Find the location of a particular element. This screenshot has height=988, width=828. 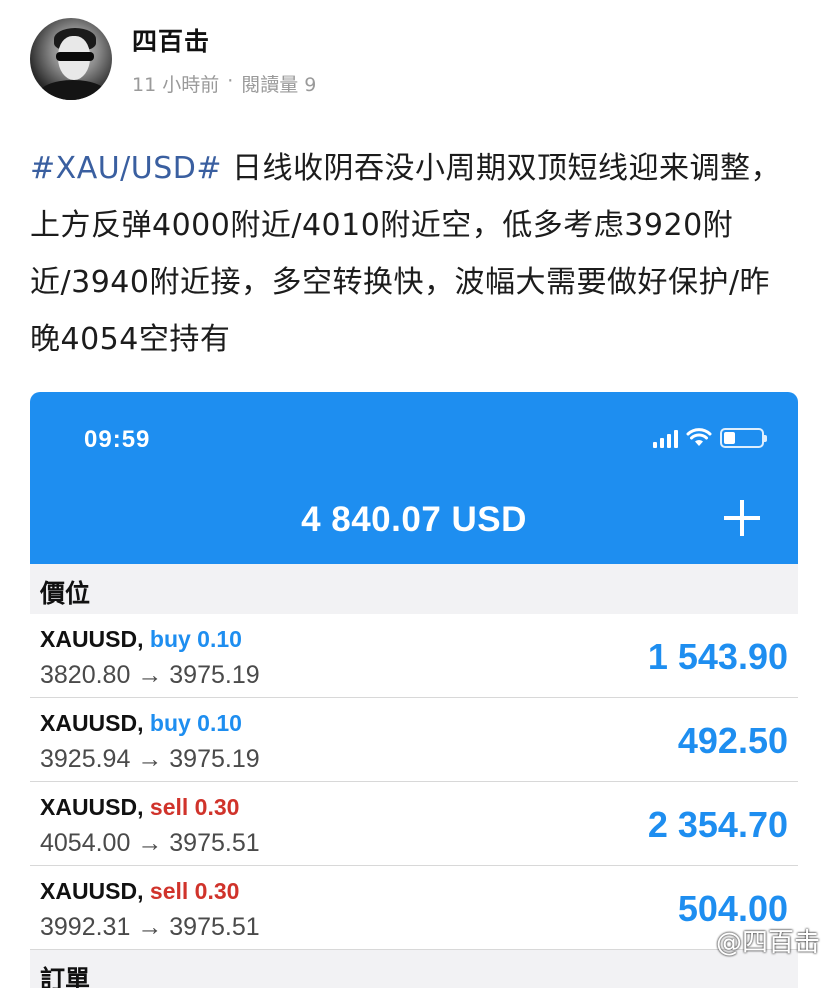

orders-section-header: 訂單 is located at coordinates (414, 969).